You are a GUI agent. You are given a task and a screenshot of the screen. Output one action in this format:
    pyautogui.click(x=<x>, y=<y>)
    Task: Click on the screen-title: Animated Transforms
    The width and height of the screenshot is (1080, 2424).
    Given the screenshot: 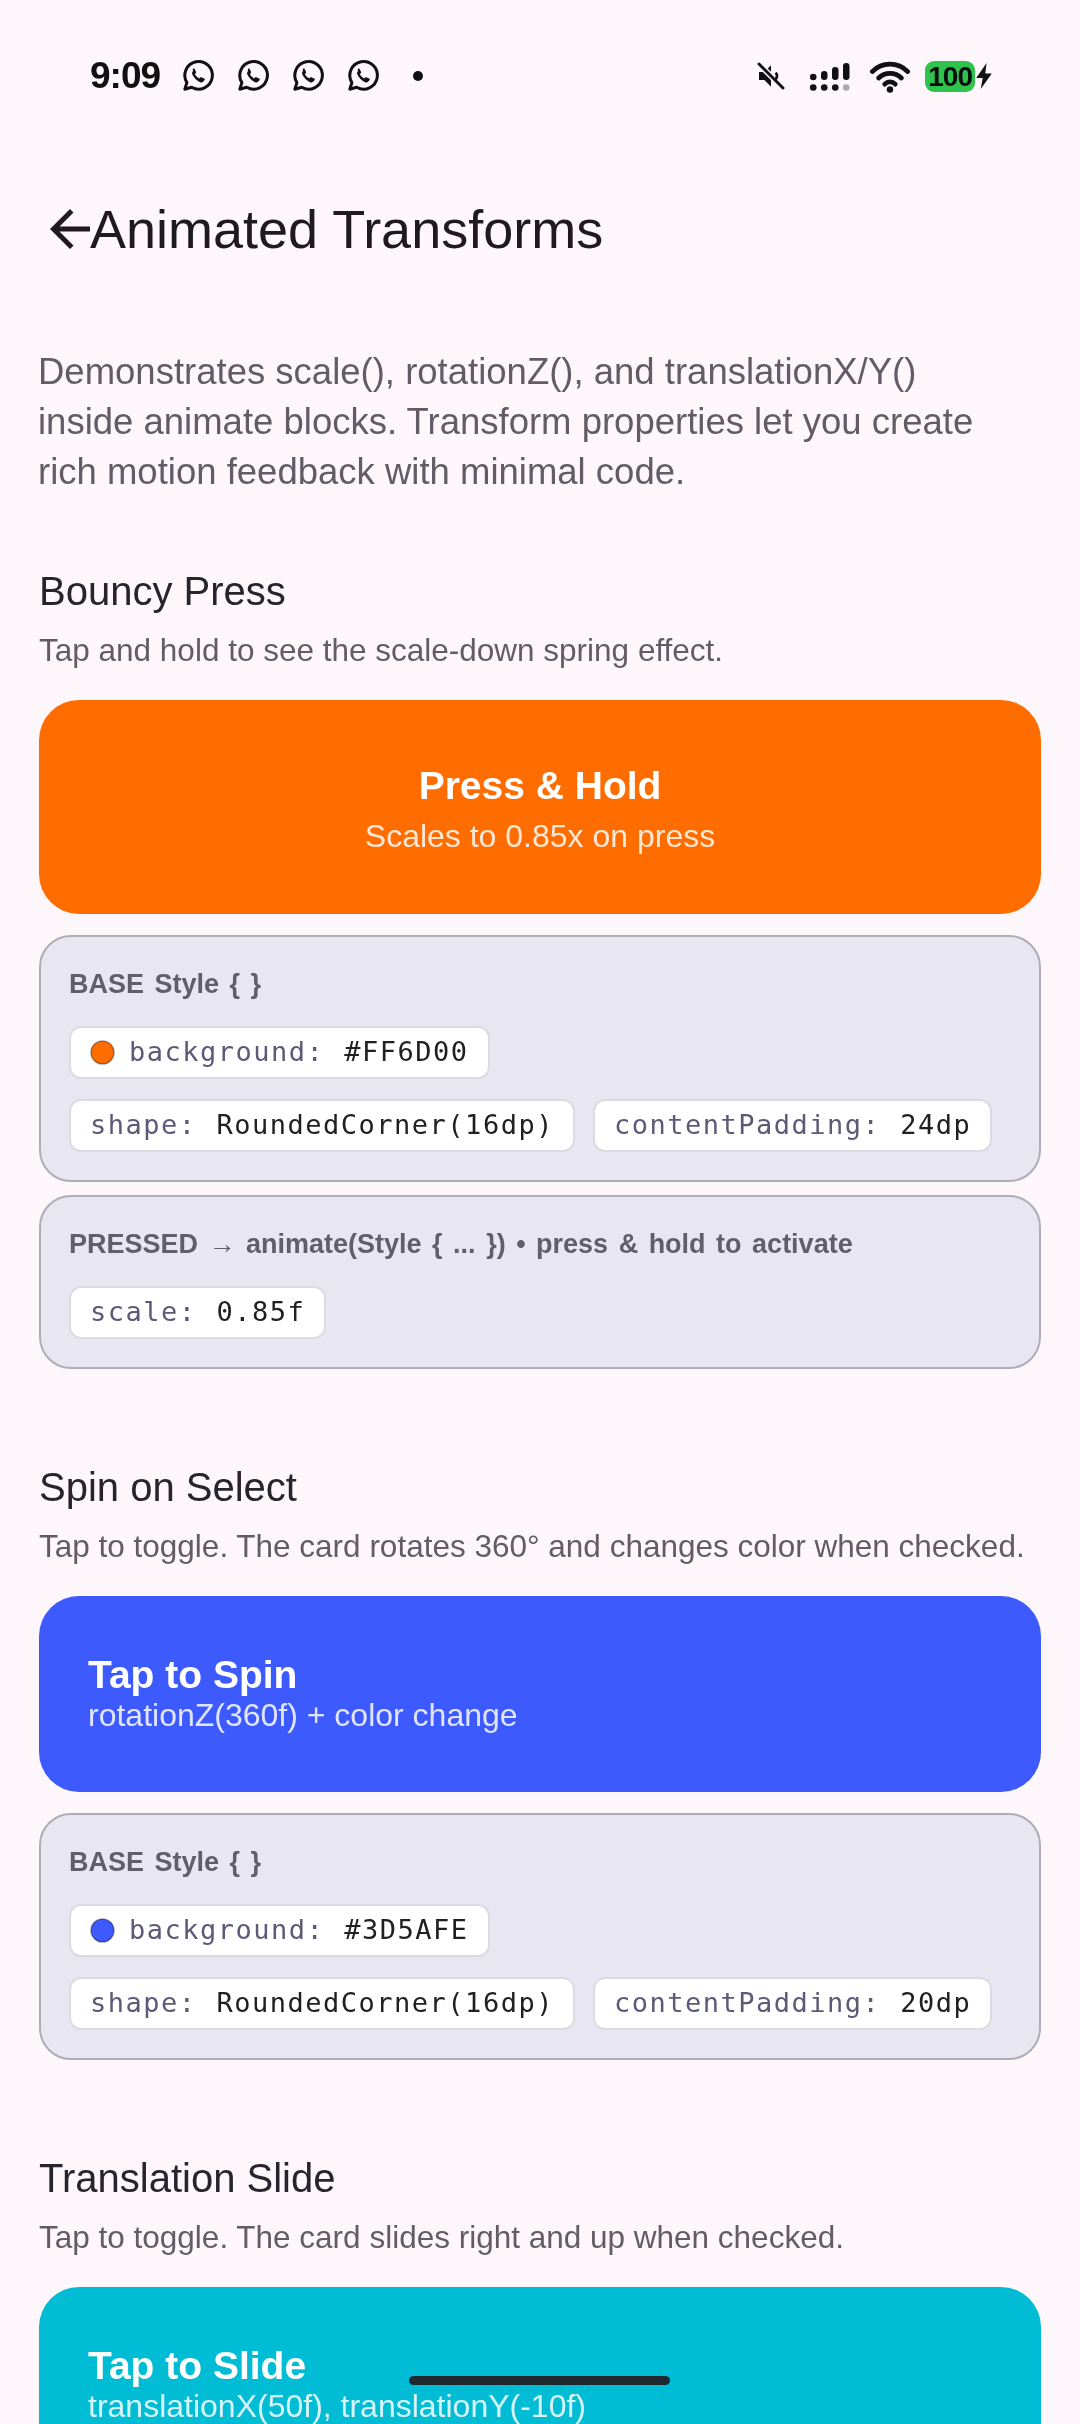 What is the action you would take?
    pyautogui.click(x=347, y=229)
    